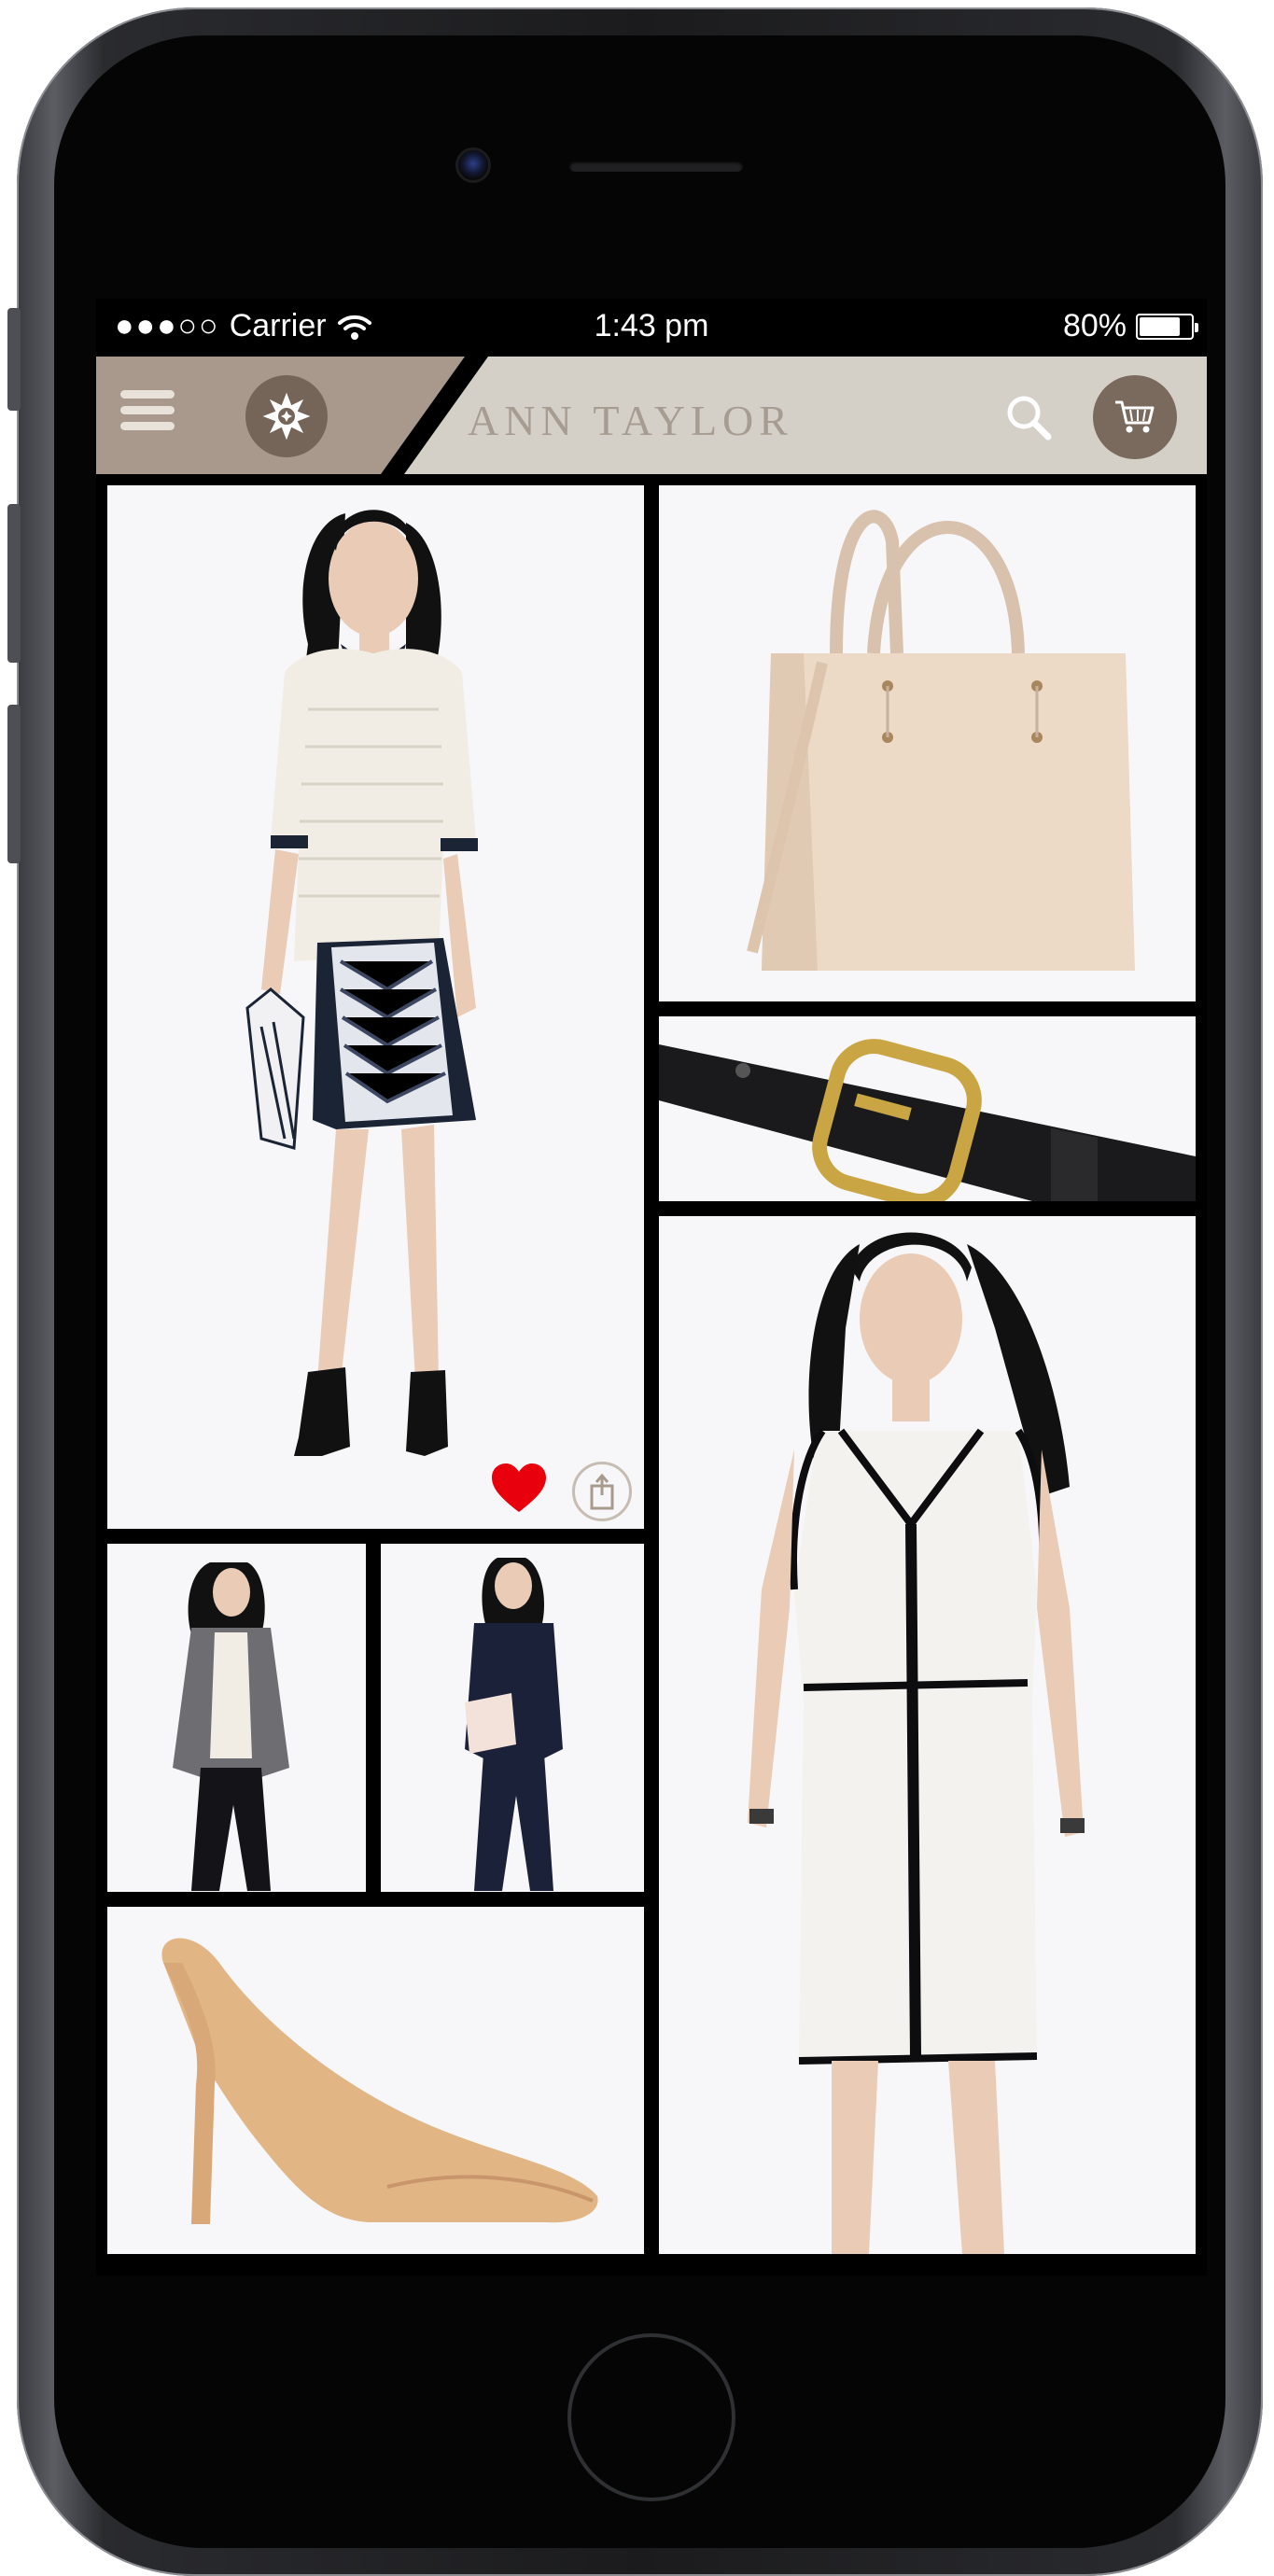  I want to click on product-tile-nude-heel, so click(375, 2080).